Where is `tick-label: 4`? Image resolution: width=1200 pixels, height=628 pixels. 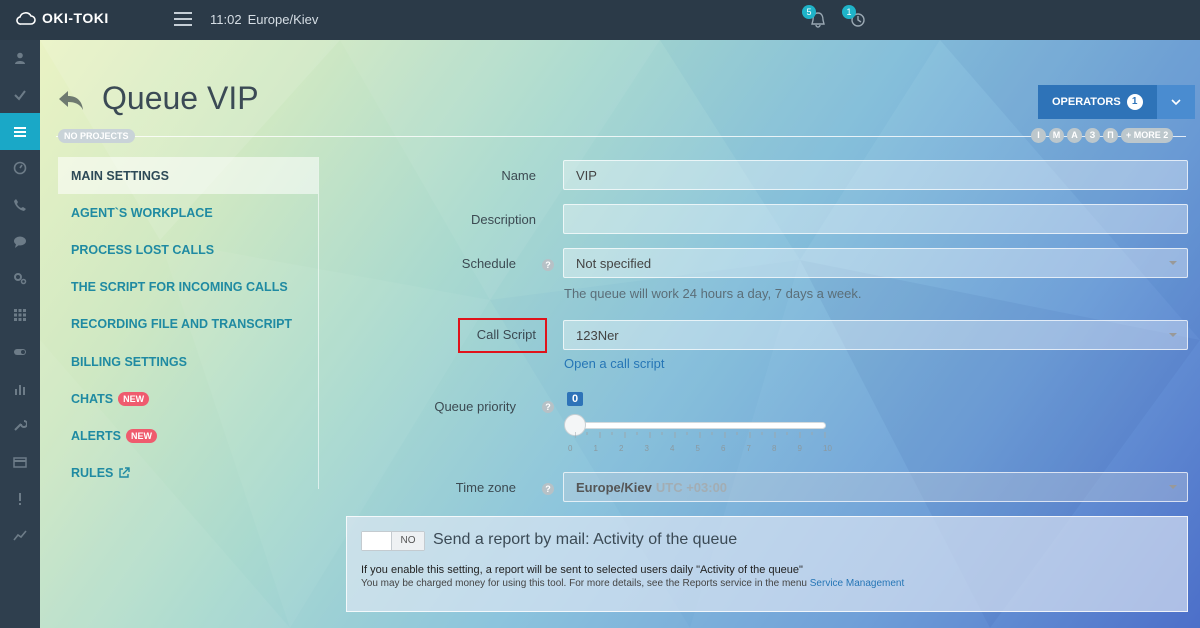
tick-label: 4 is located at coordinates (672, 448).